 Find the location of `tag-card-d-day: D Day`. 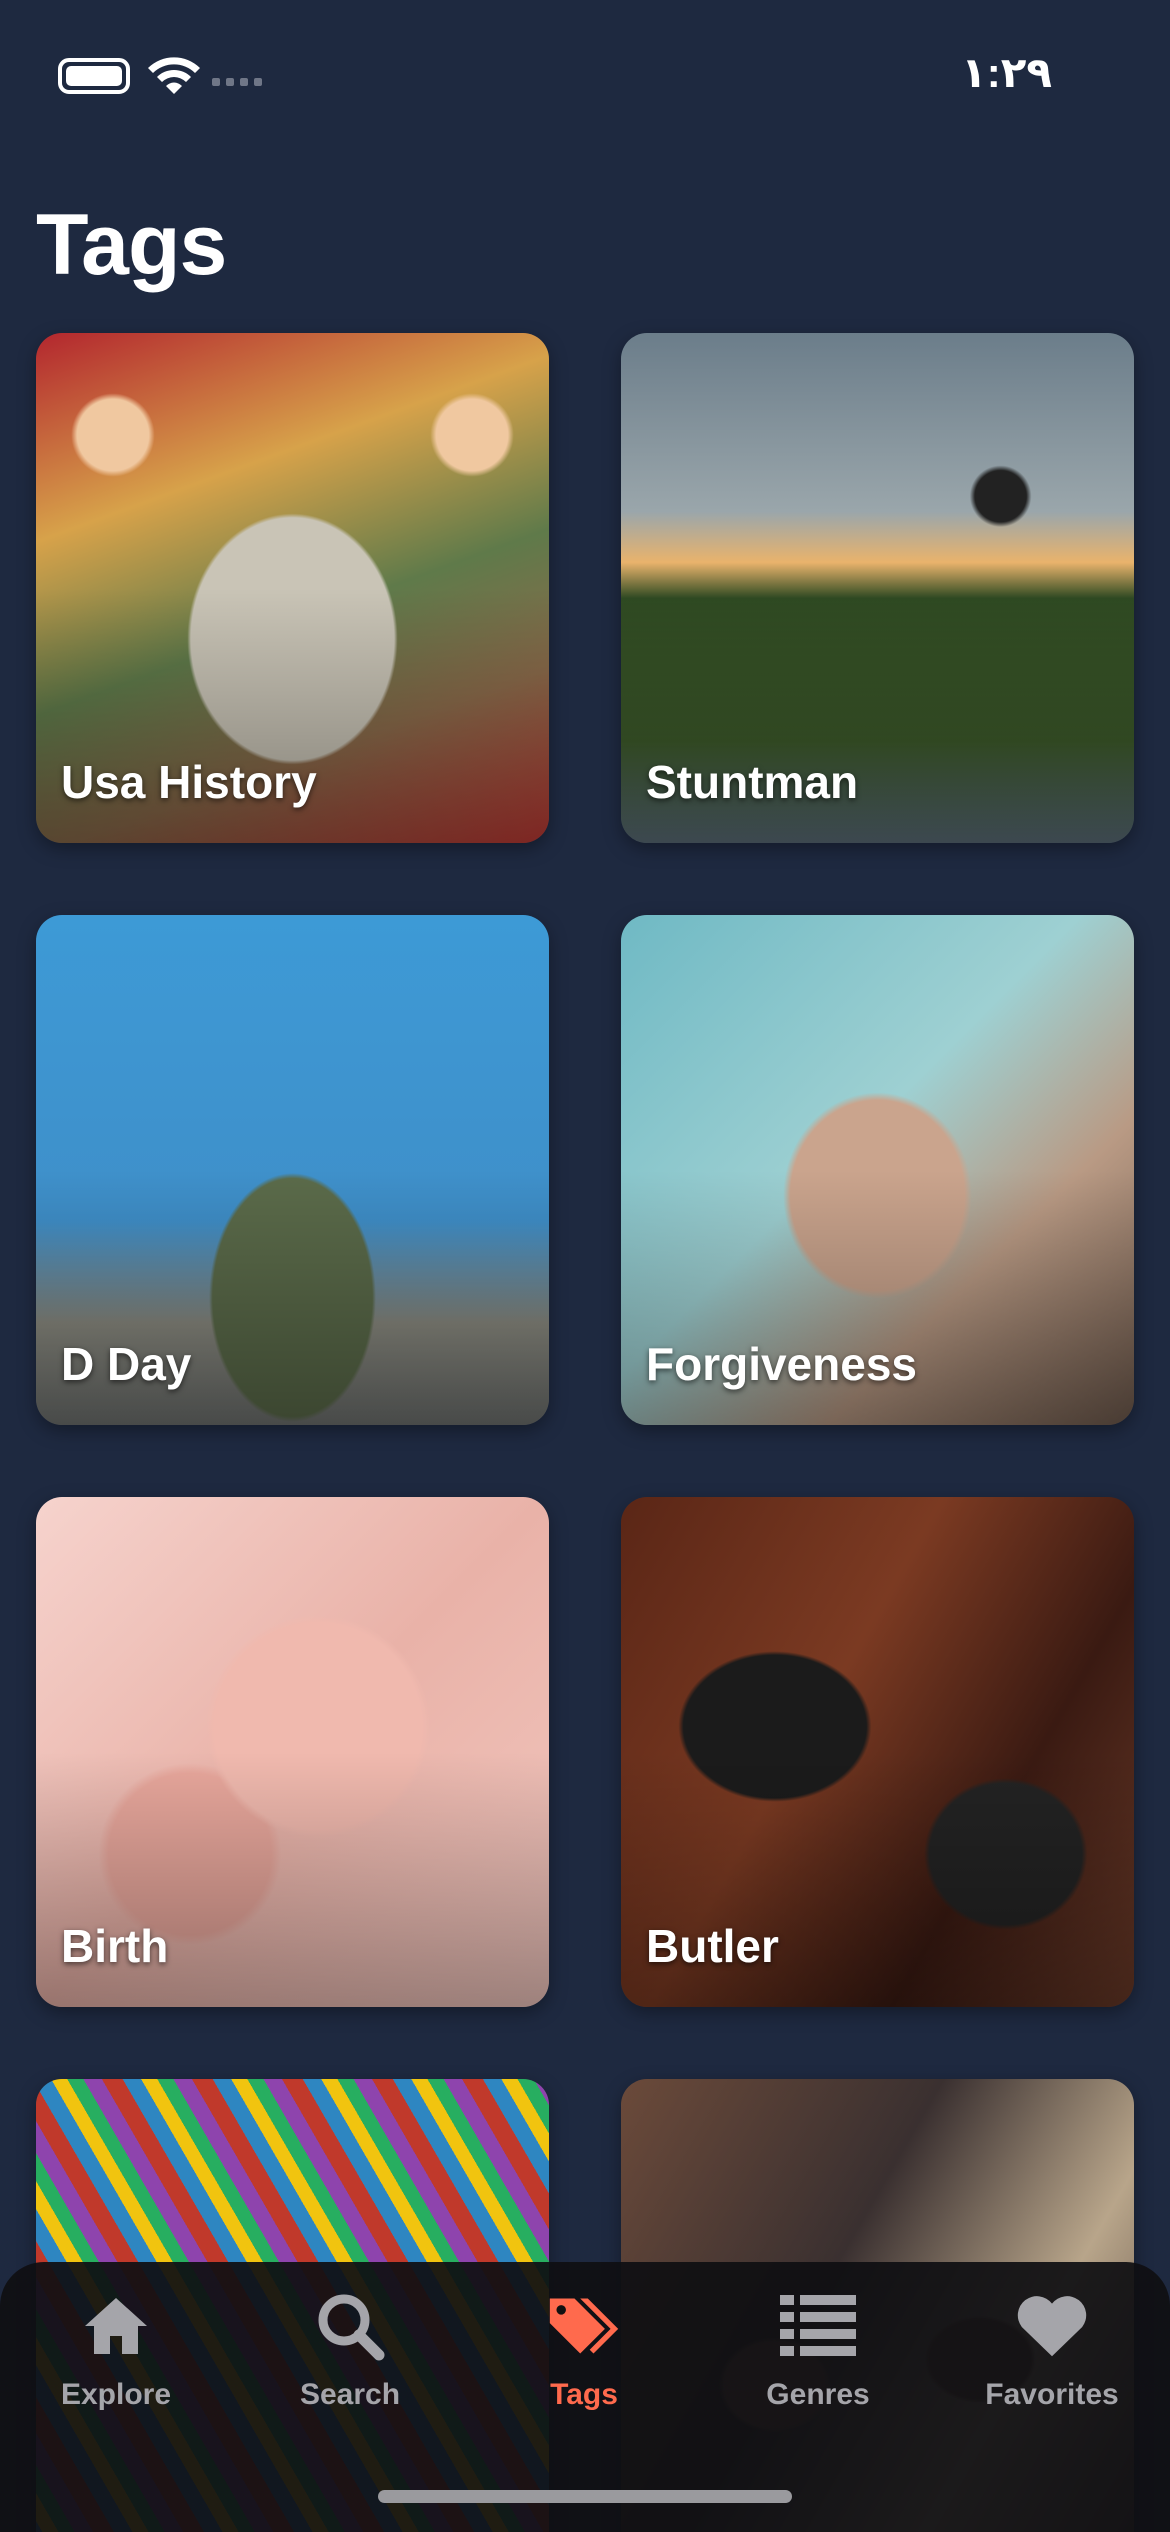

tag-card-d-day: D Day is located at coordinates (292, 1170).